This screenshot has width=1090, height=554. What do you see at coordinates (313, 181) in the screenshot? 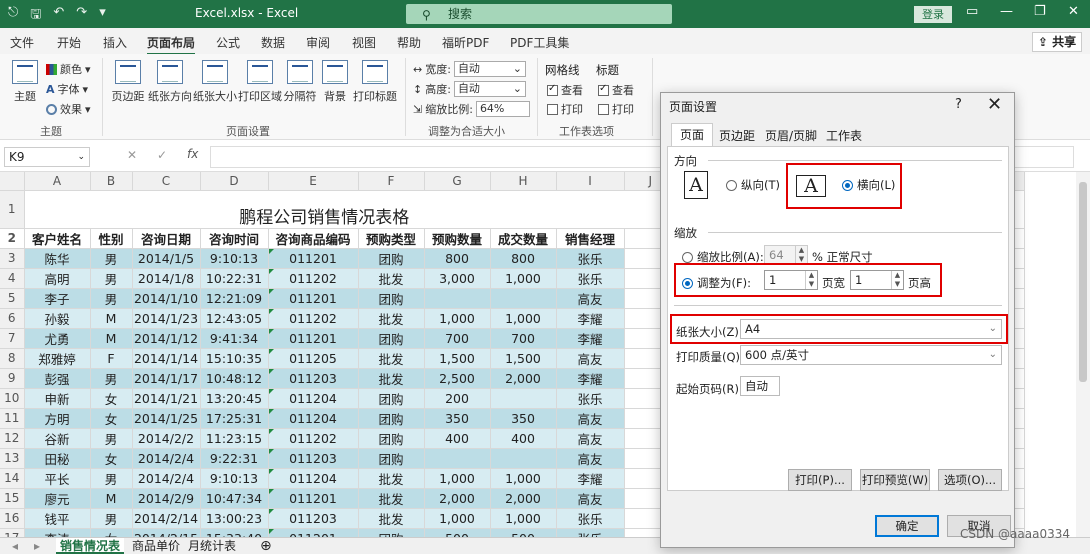
I see `column-header: E` at bounding box center [313, 181].